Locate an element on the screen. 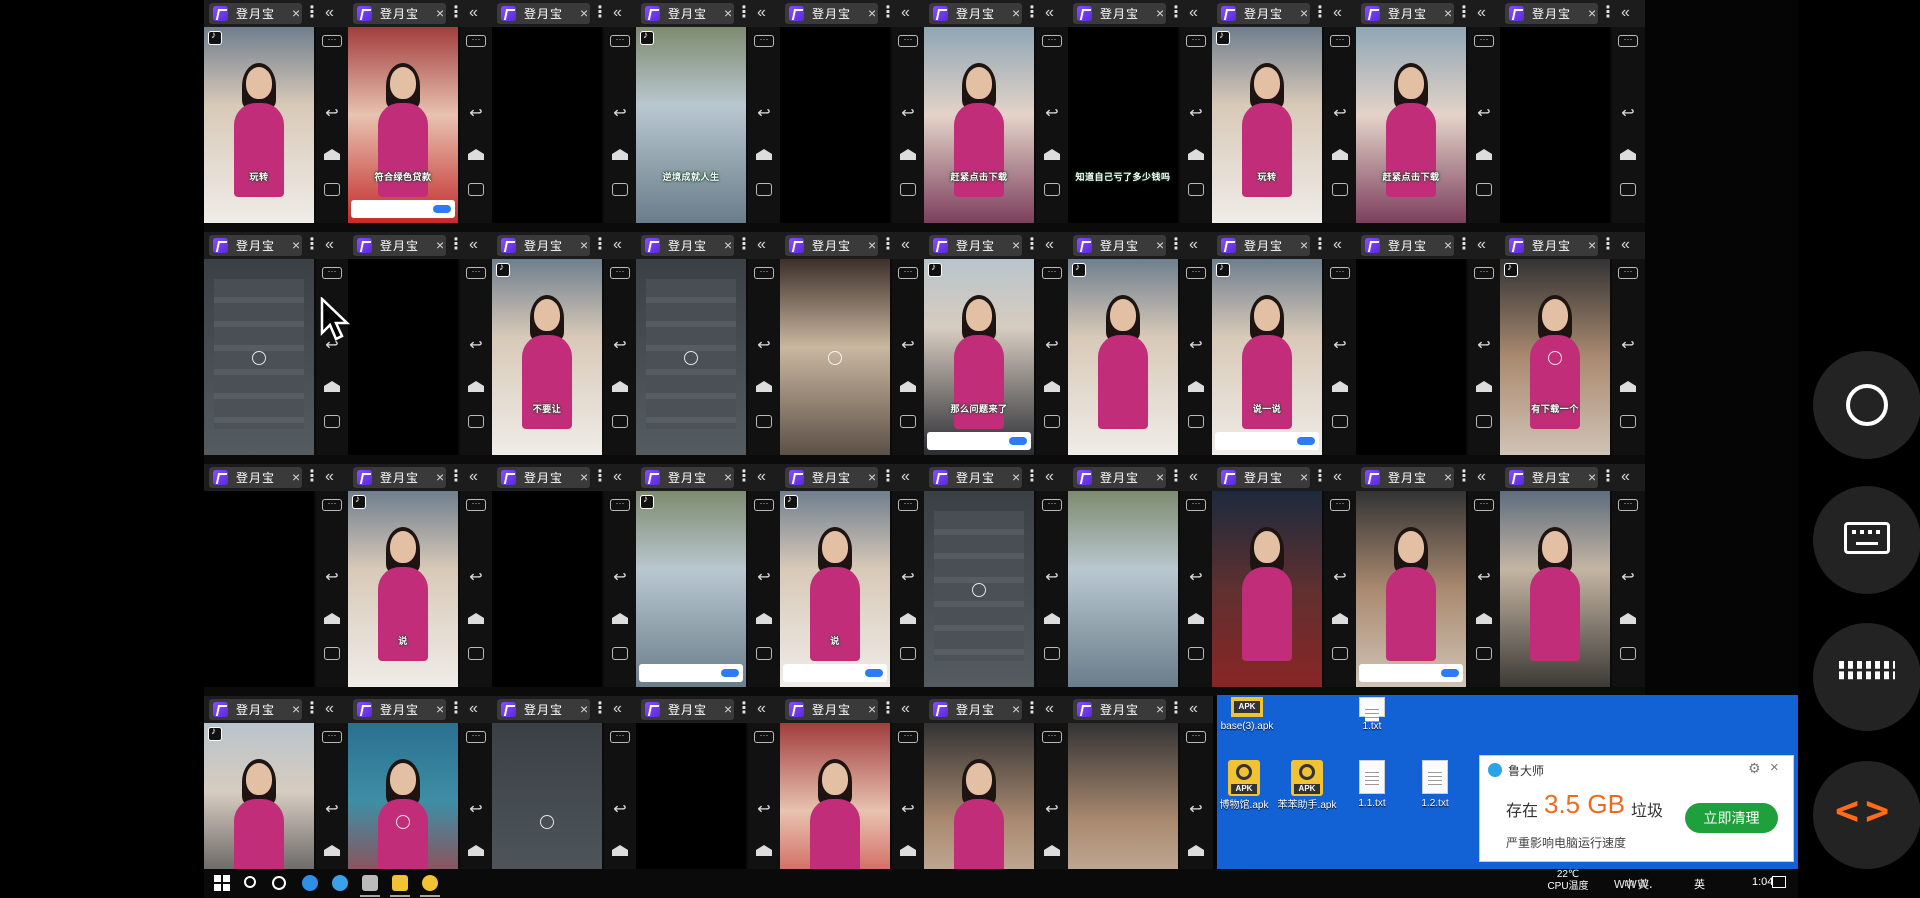 Image resolution: width=1920 pixels, height=898 pixels. phone-screen: 玩转 is located at coordinates (259, 125).